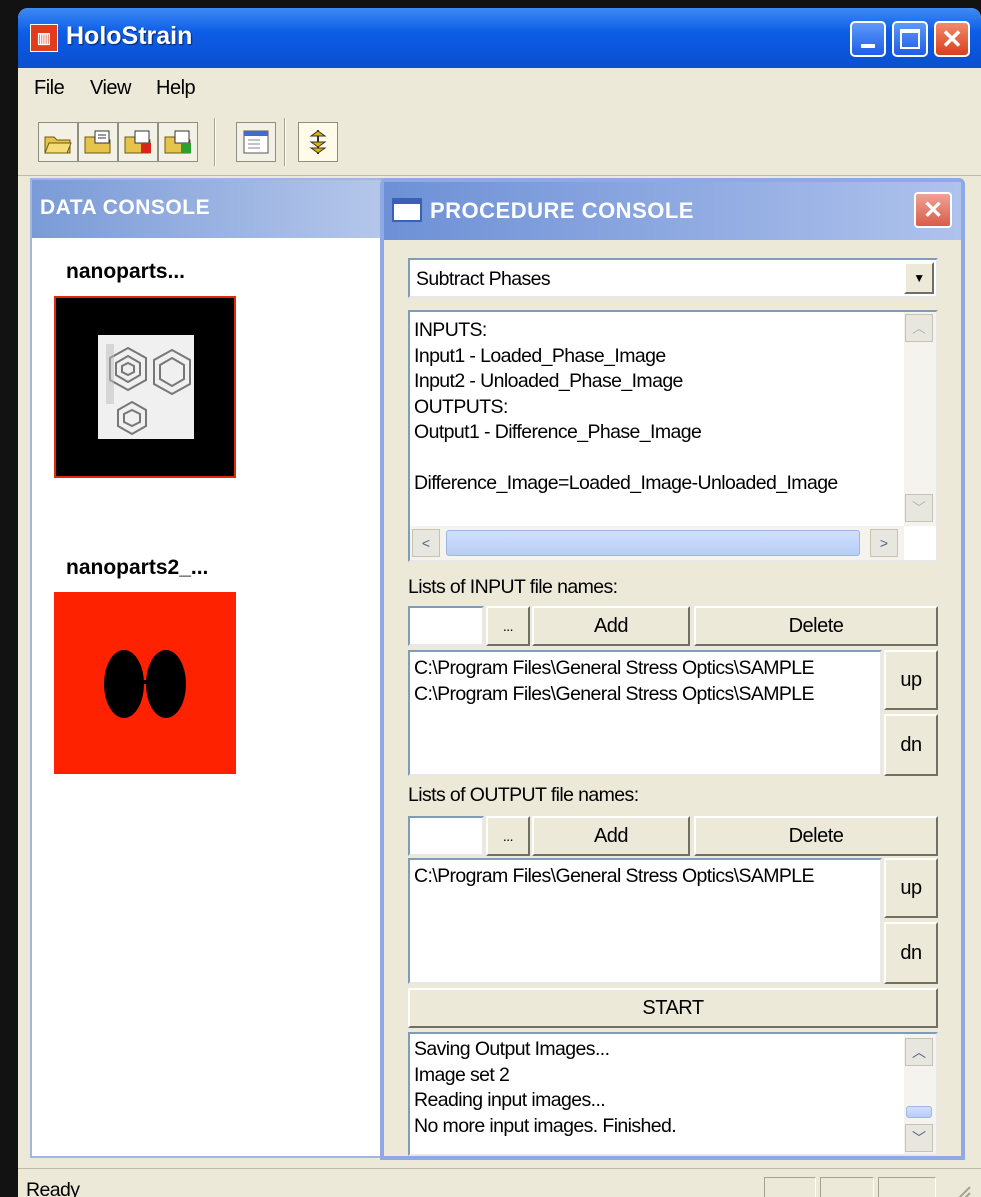  I want to click on input-move-up-button: up, so click(911, 680).